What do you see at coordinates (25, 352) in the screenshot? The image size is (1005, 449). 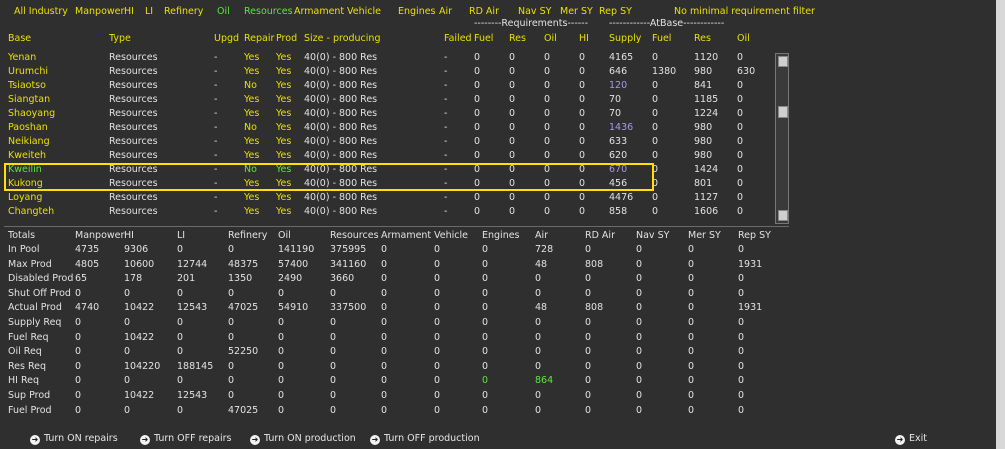 I see `totals-row-label: Oil Req` at bounding box center [25, 352].